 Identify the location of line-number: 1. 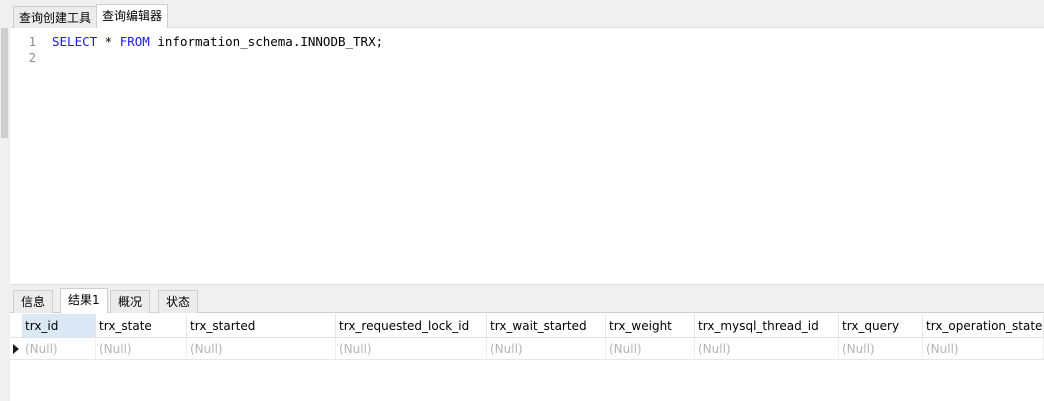
(32, 42).